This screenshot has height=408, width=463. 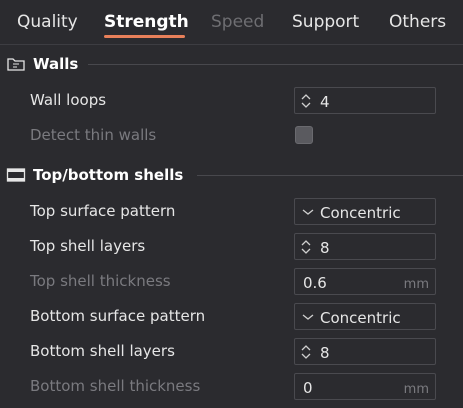 What do you see at coordinates (68, 100) in the screenshot?
I see `wall-loops-label: Wall loops` at bounding box center [68, 100].